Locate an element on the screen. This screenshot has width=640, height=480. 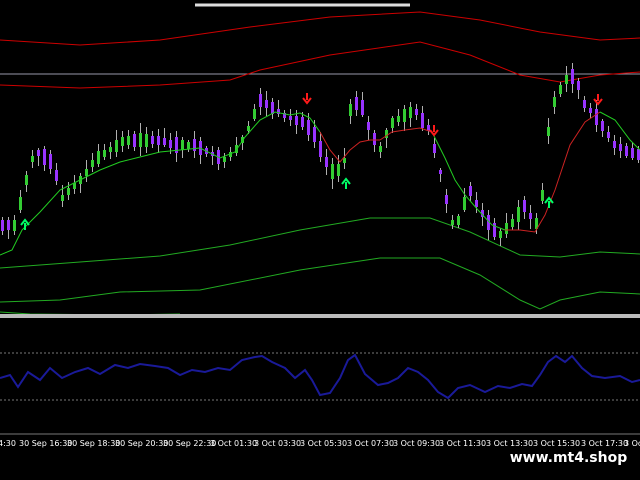
time-axis-label: 3 Oct 03:30 is located at coordinates (277, 443).